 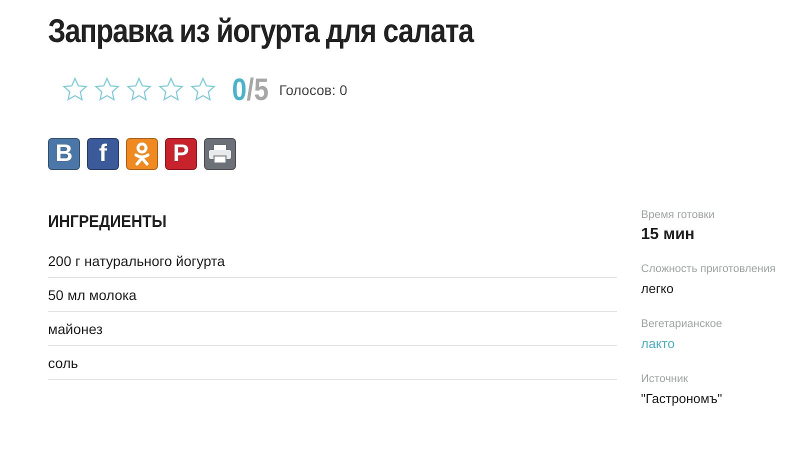 I want to click on vote-count: Голосов: 0, so click(x=313, y=90).